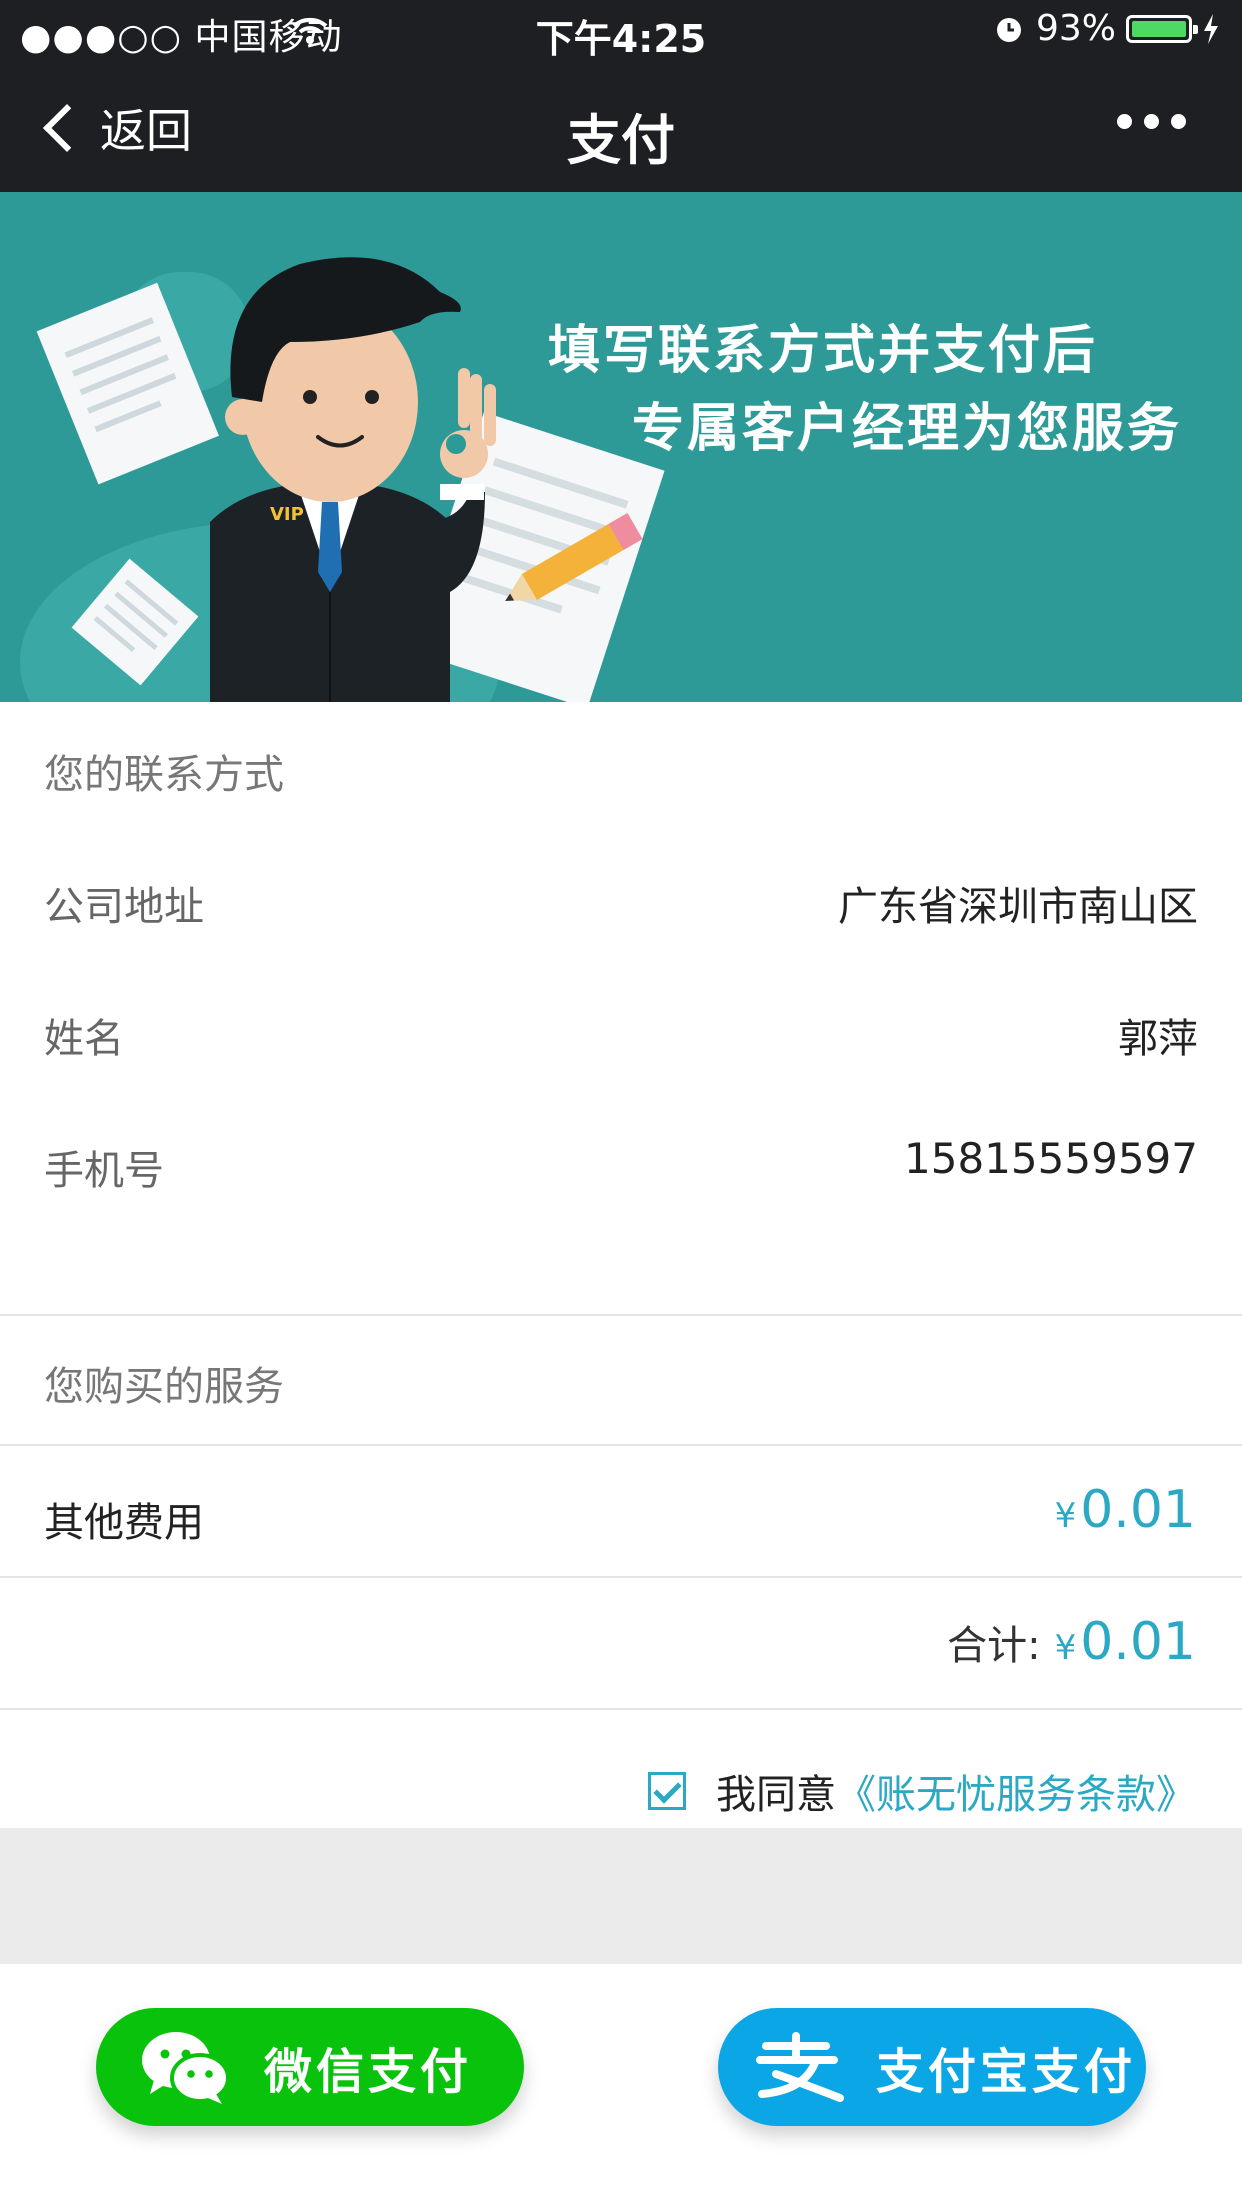 Image resolution: width=1242 pixels, height=2208 pixels. I want to click on address-value: 广东省深圳市南山区, so click(1018, 903).